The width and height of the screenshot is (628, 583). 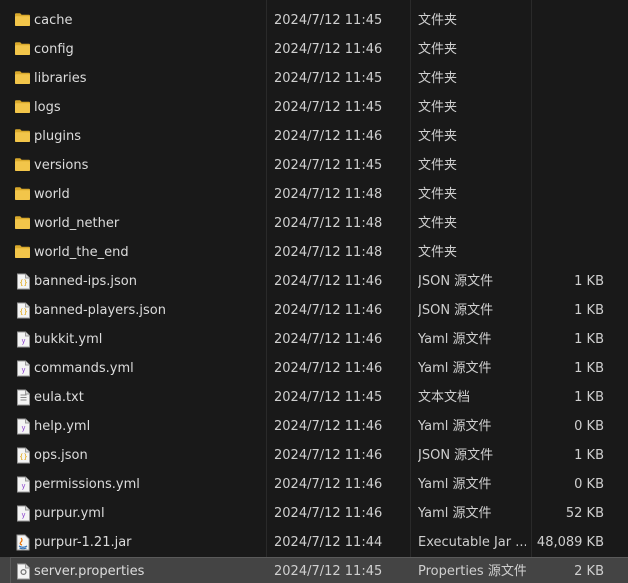 I want to click on file-name: logs, so click(x=47, y=107).